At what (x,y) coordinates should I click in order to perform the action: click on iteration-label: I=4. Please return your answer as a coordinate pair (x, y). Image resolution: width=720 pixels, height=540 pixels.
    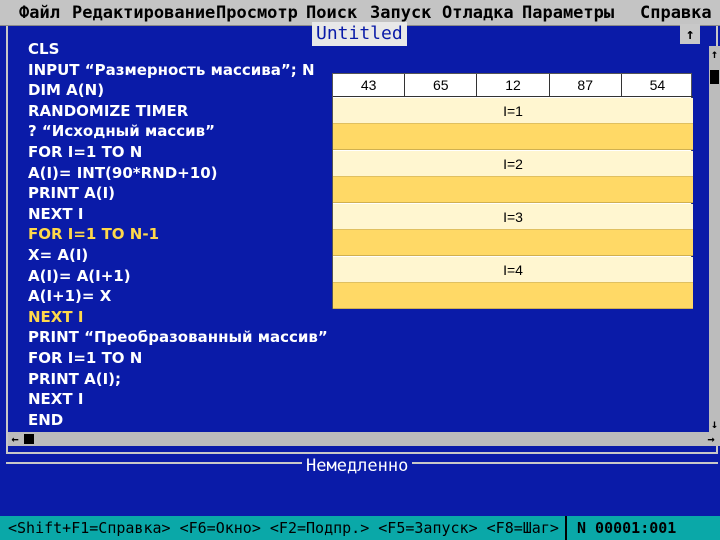
    Looking at the image, I should click on (513, 270).